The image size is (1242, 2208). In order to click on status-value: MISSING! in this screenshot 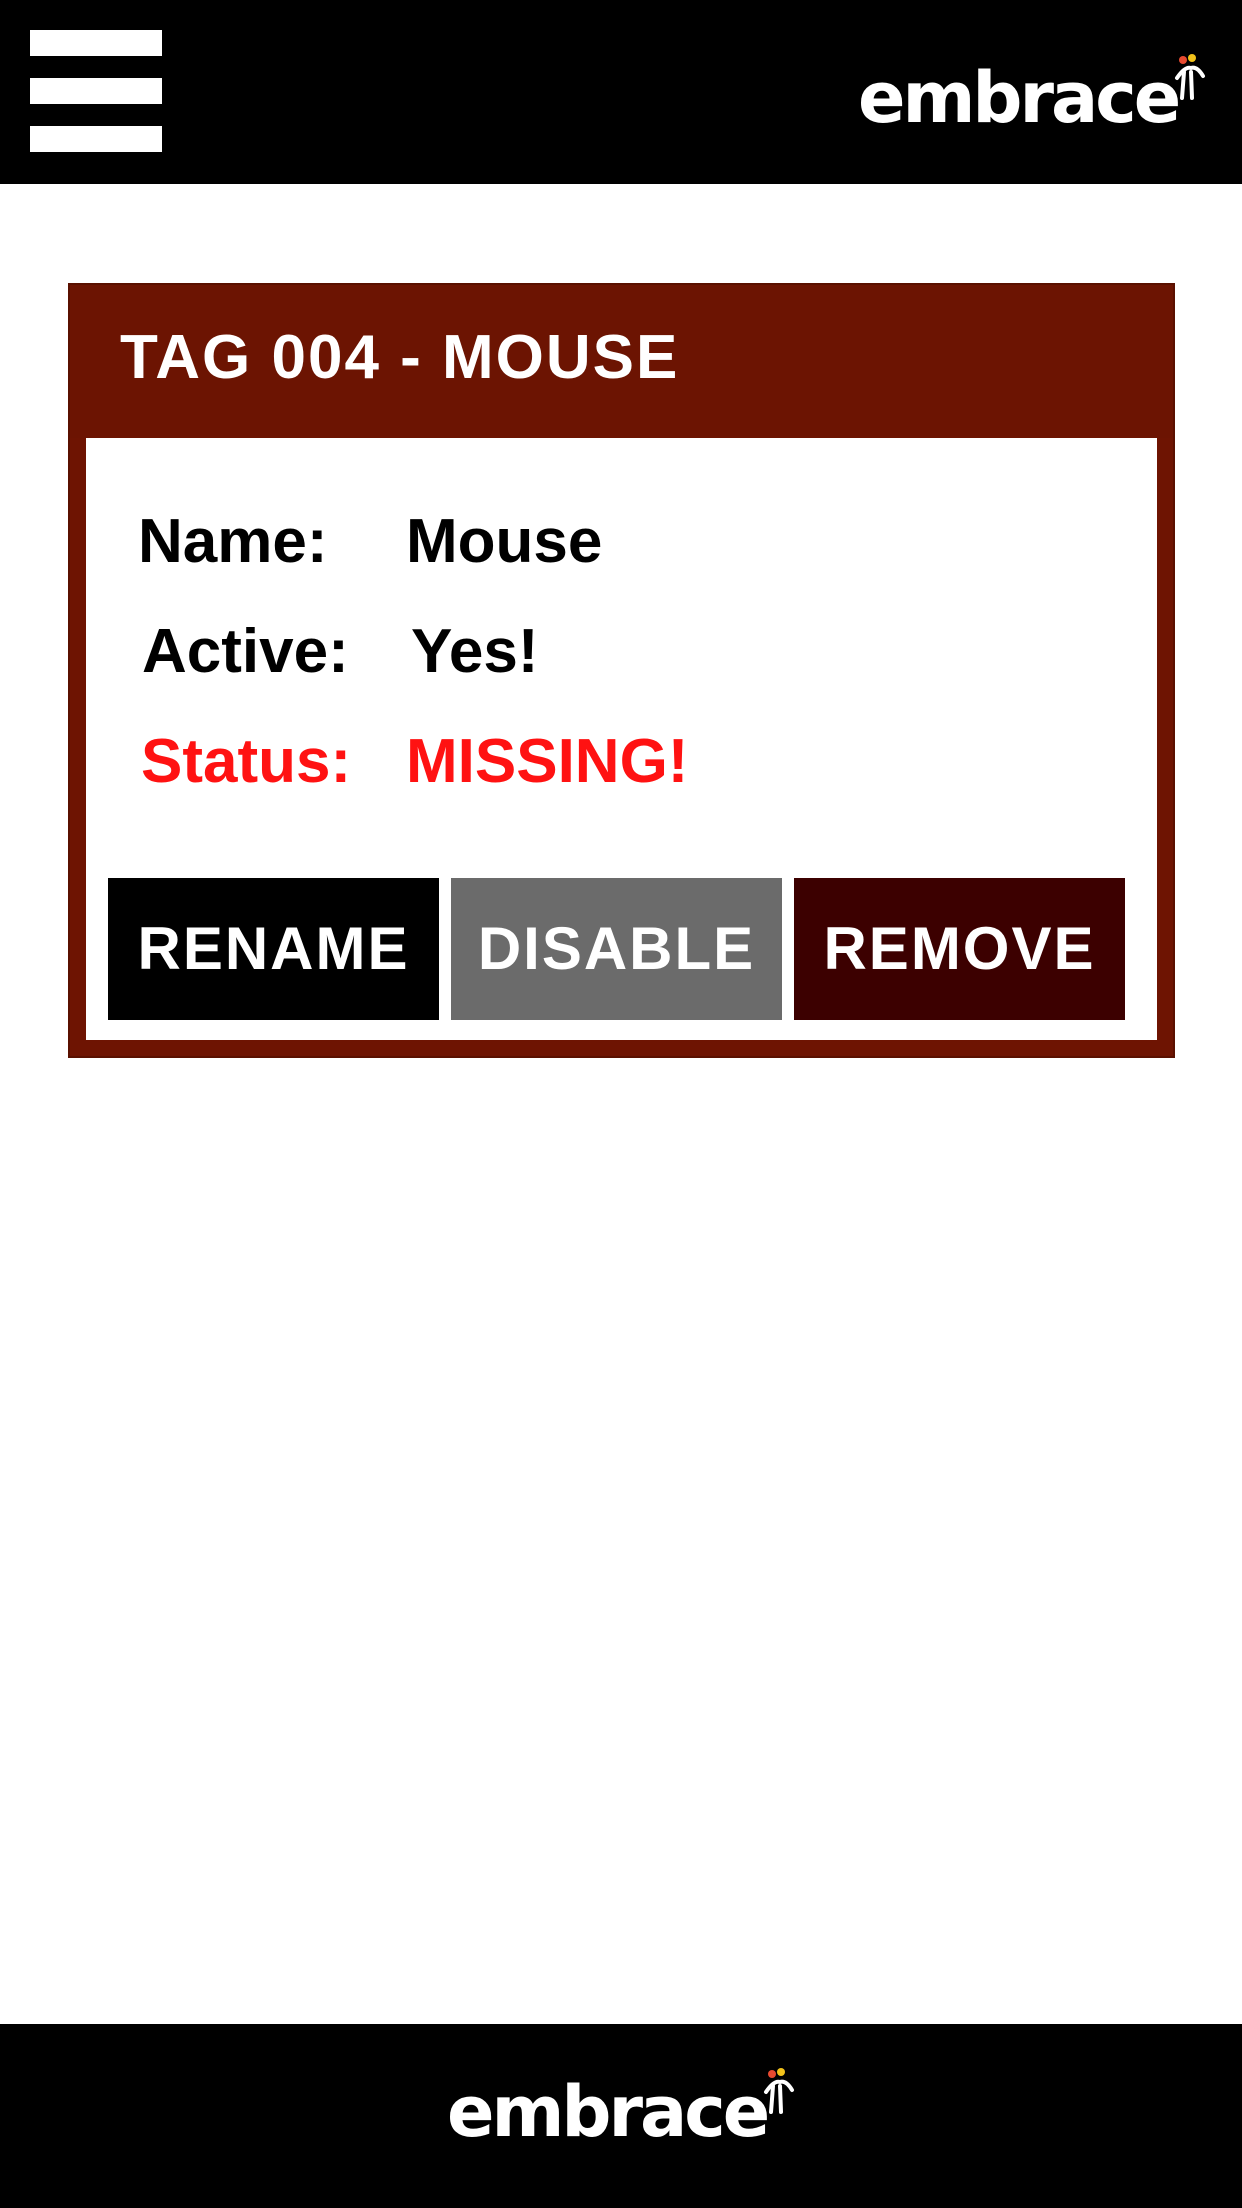, I will do `click(547, 761)`.